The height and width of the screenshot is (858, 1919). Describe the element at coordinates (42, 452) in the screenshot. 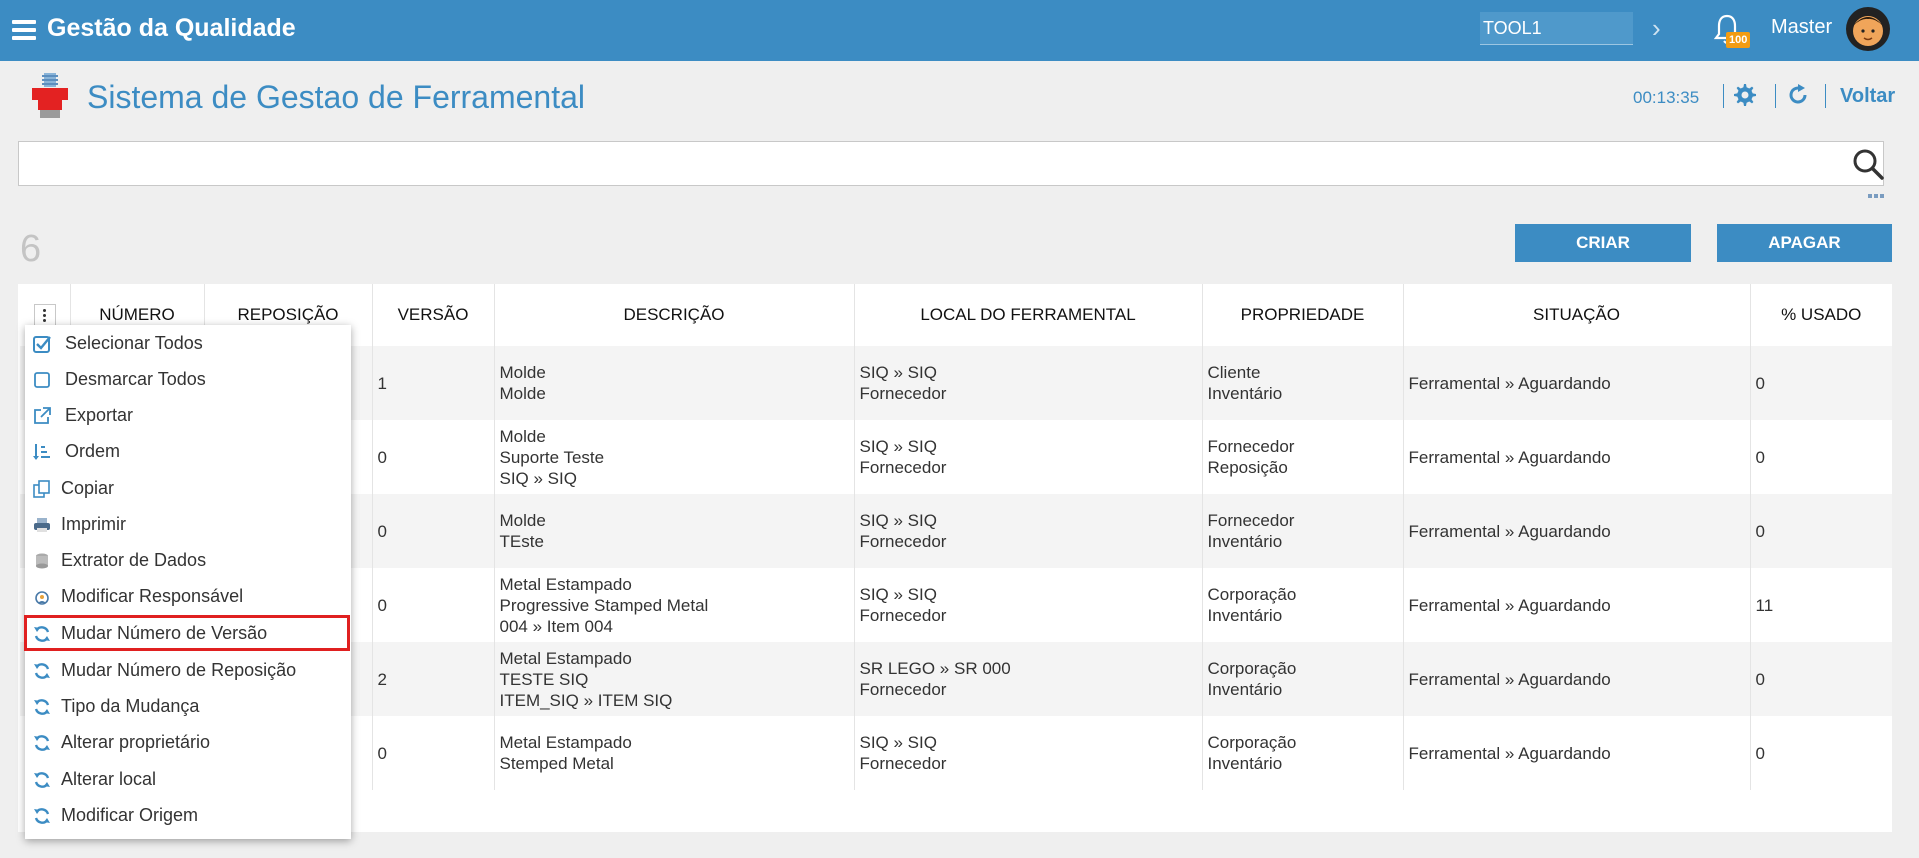

I see `sort-icon` at that location.